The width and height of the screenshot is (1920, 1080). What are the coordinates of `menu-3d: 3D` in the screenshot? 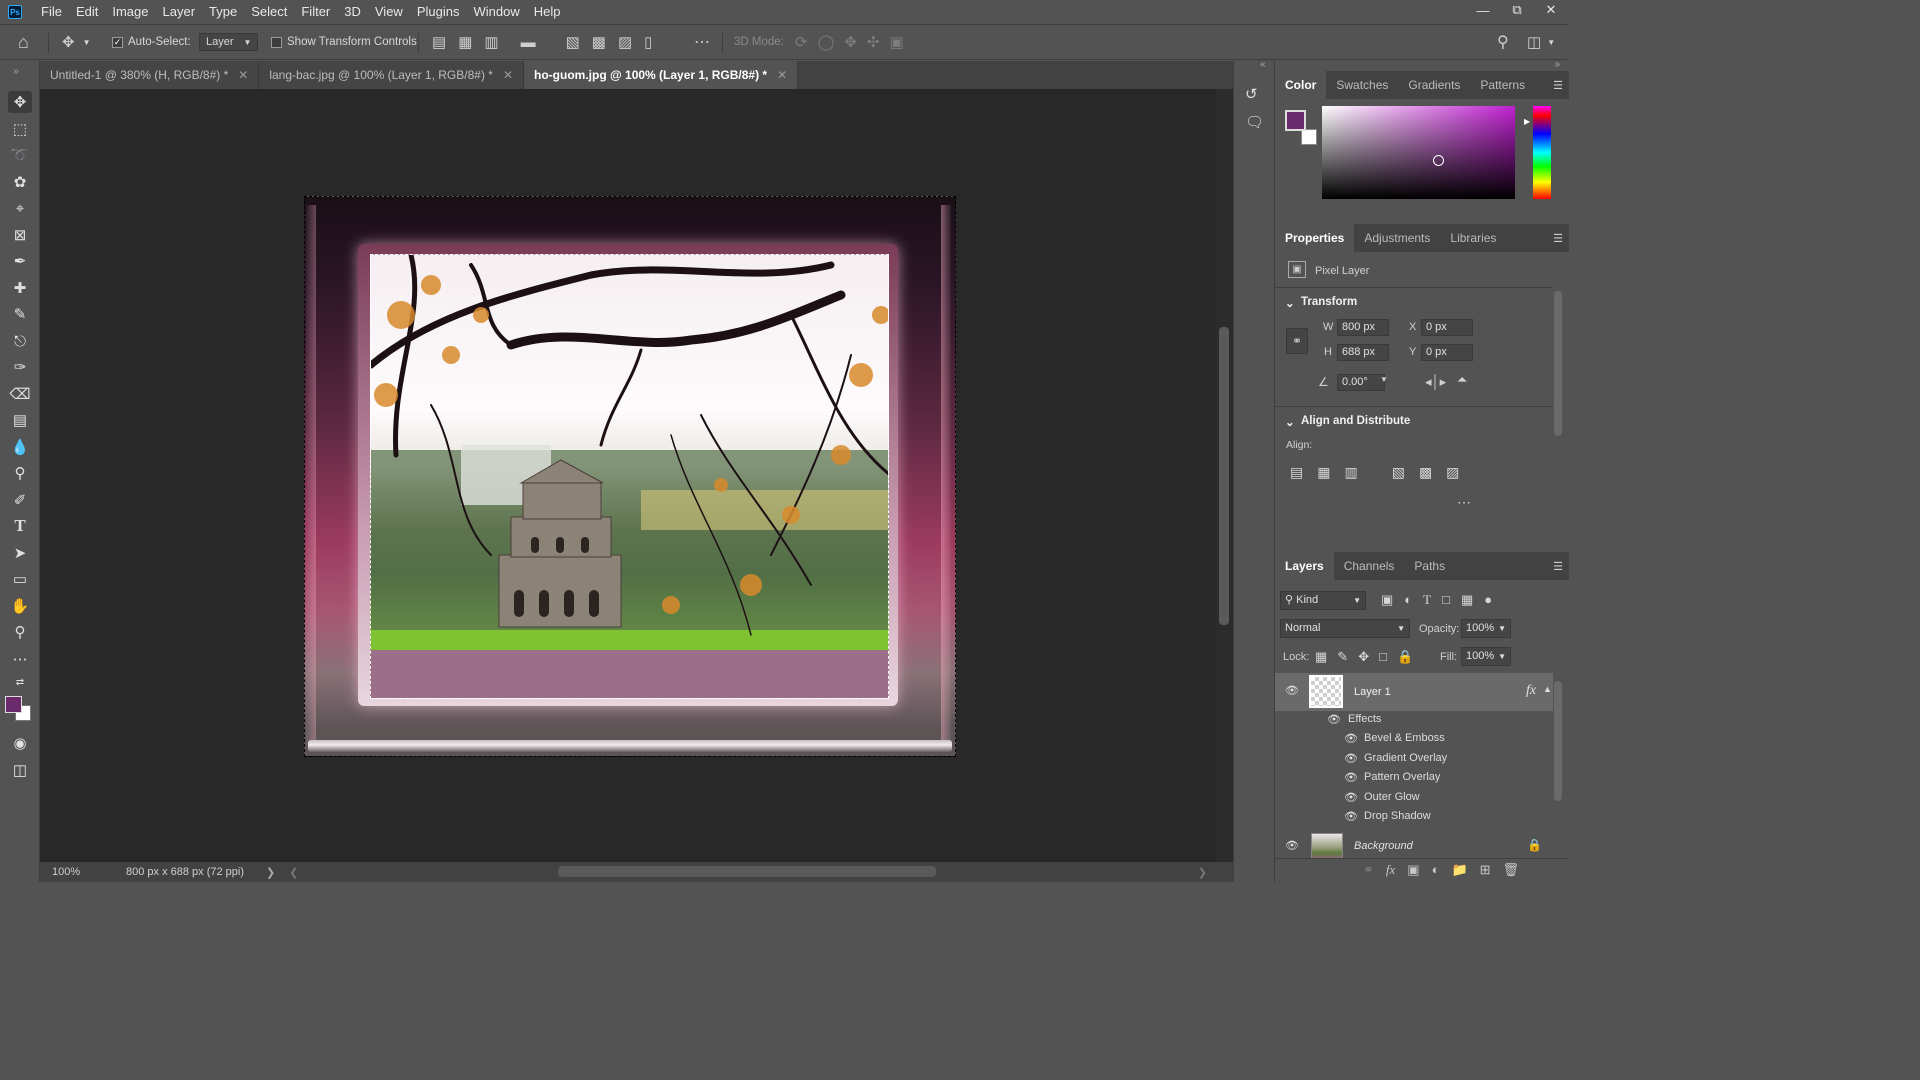 It's located at (352, 12).